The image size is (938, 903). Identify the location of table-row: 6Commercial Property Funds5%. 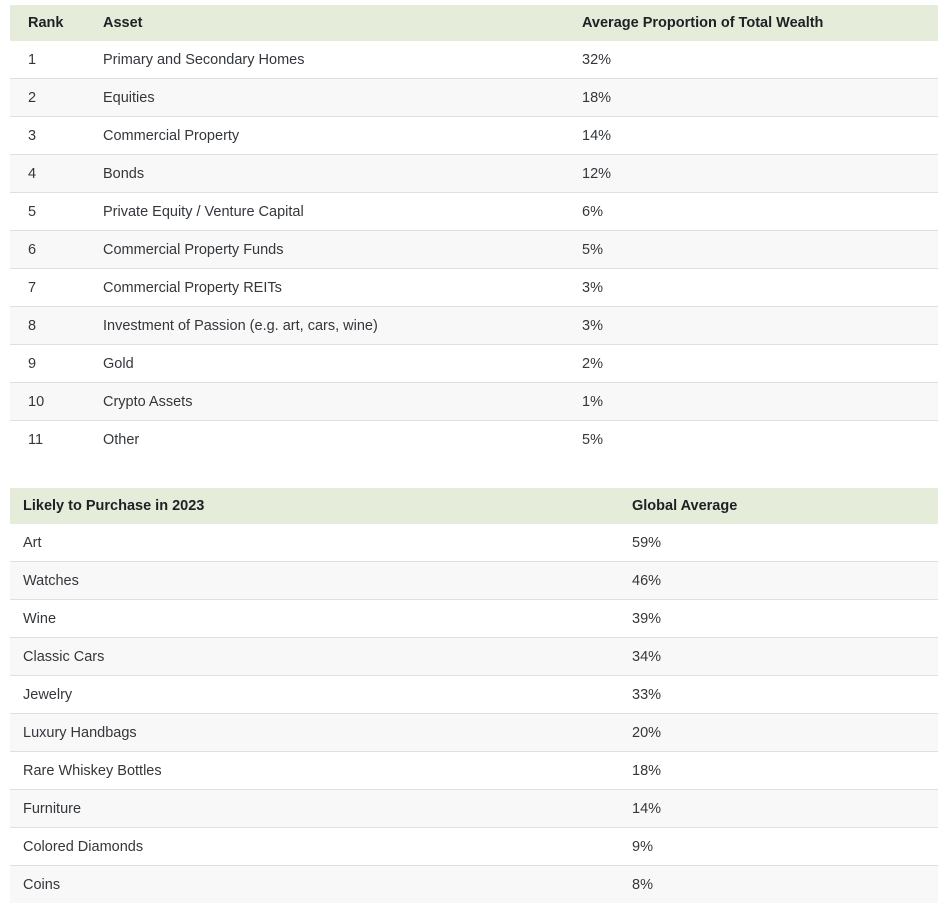
(474, 250).